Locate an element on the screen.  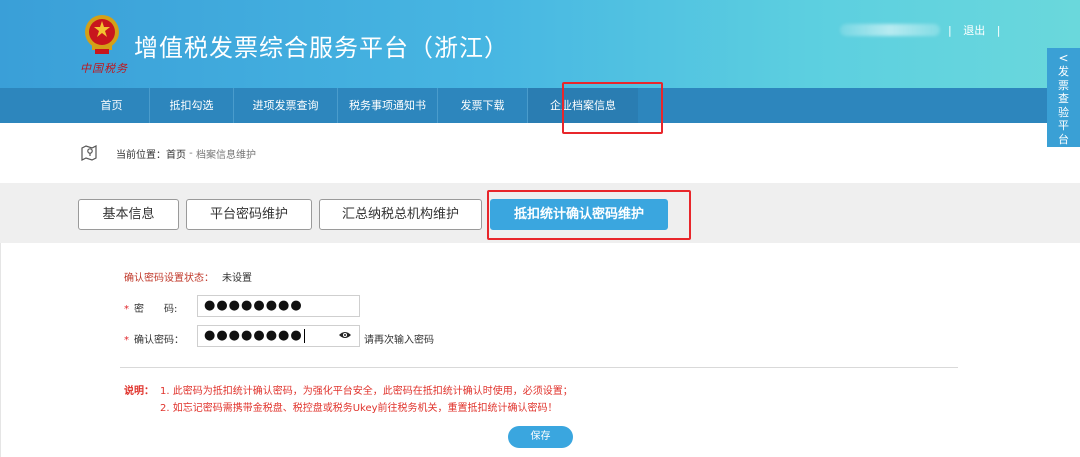
password-label-row: * 密 码: is located at coordinates (150, 307).